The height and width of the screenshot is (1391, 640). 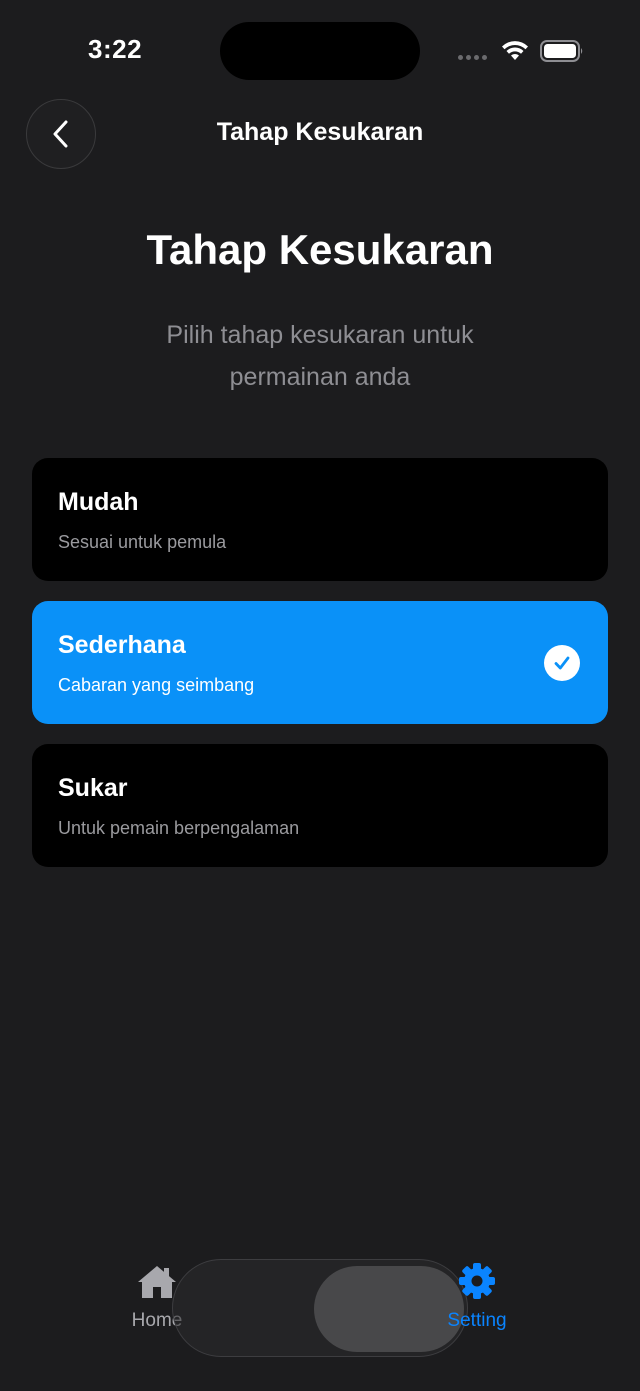 What do you see at coordinates (561, 51) in the screenshot?
I see `battery-icon` at bounding box center [561, 51].